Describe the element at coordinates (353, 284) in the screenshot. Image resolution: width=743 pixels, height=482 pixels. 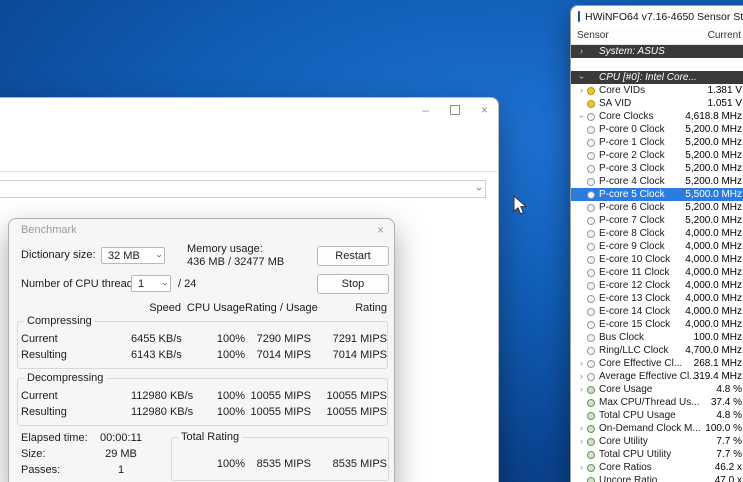
I see `stop-button: Stop` at that location.